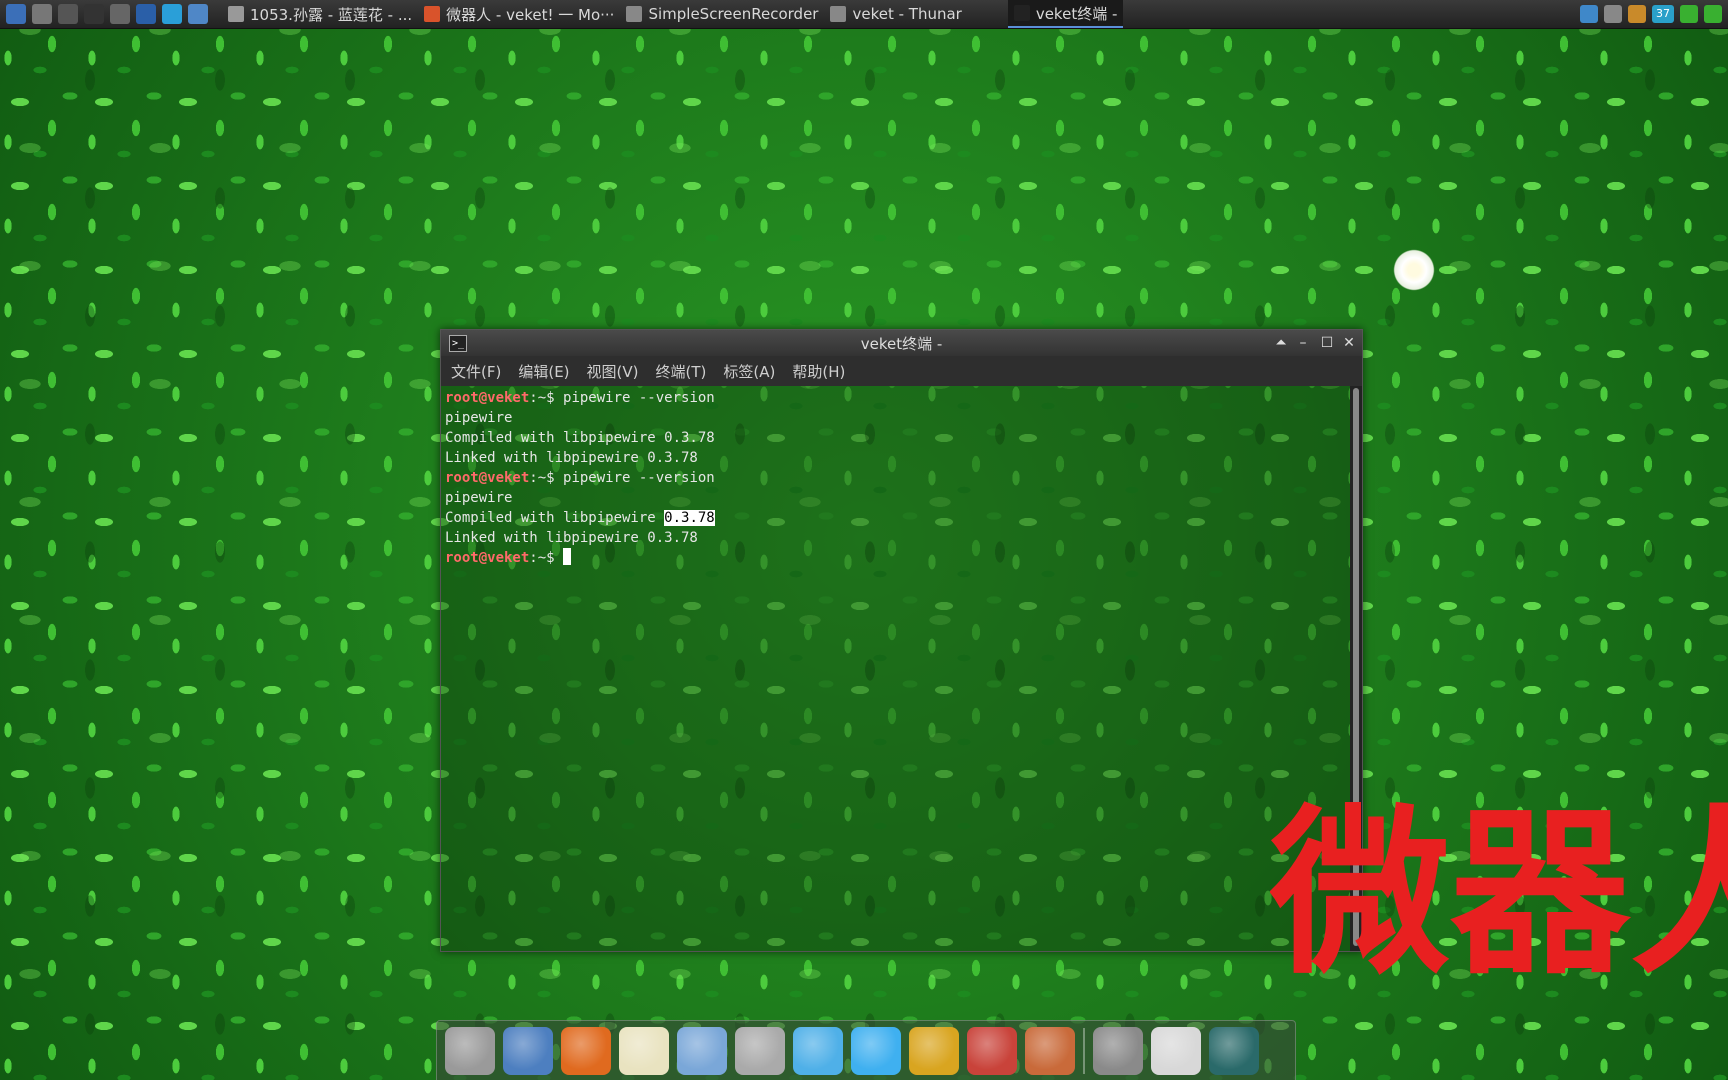 This screenshot has width=1728, height=1080. I want to click on settings-sun-icon, so click(1176, 1050).